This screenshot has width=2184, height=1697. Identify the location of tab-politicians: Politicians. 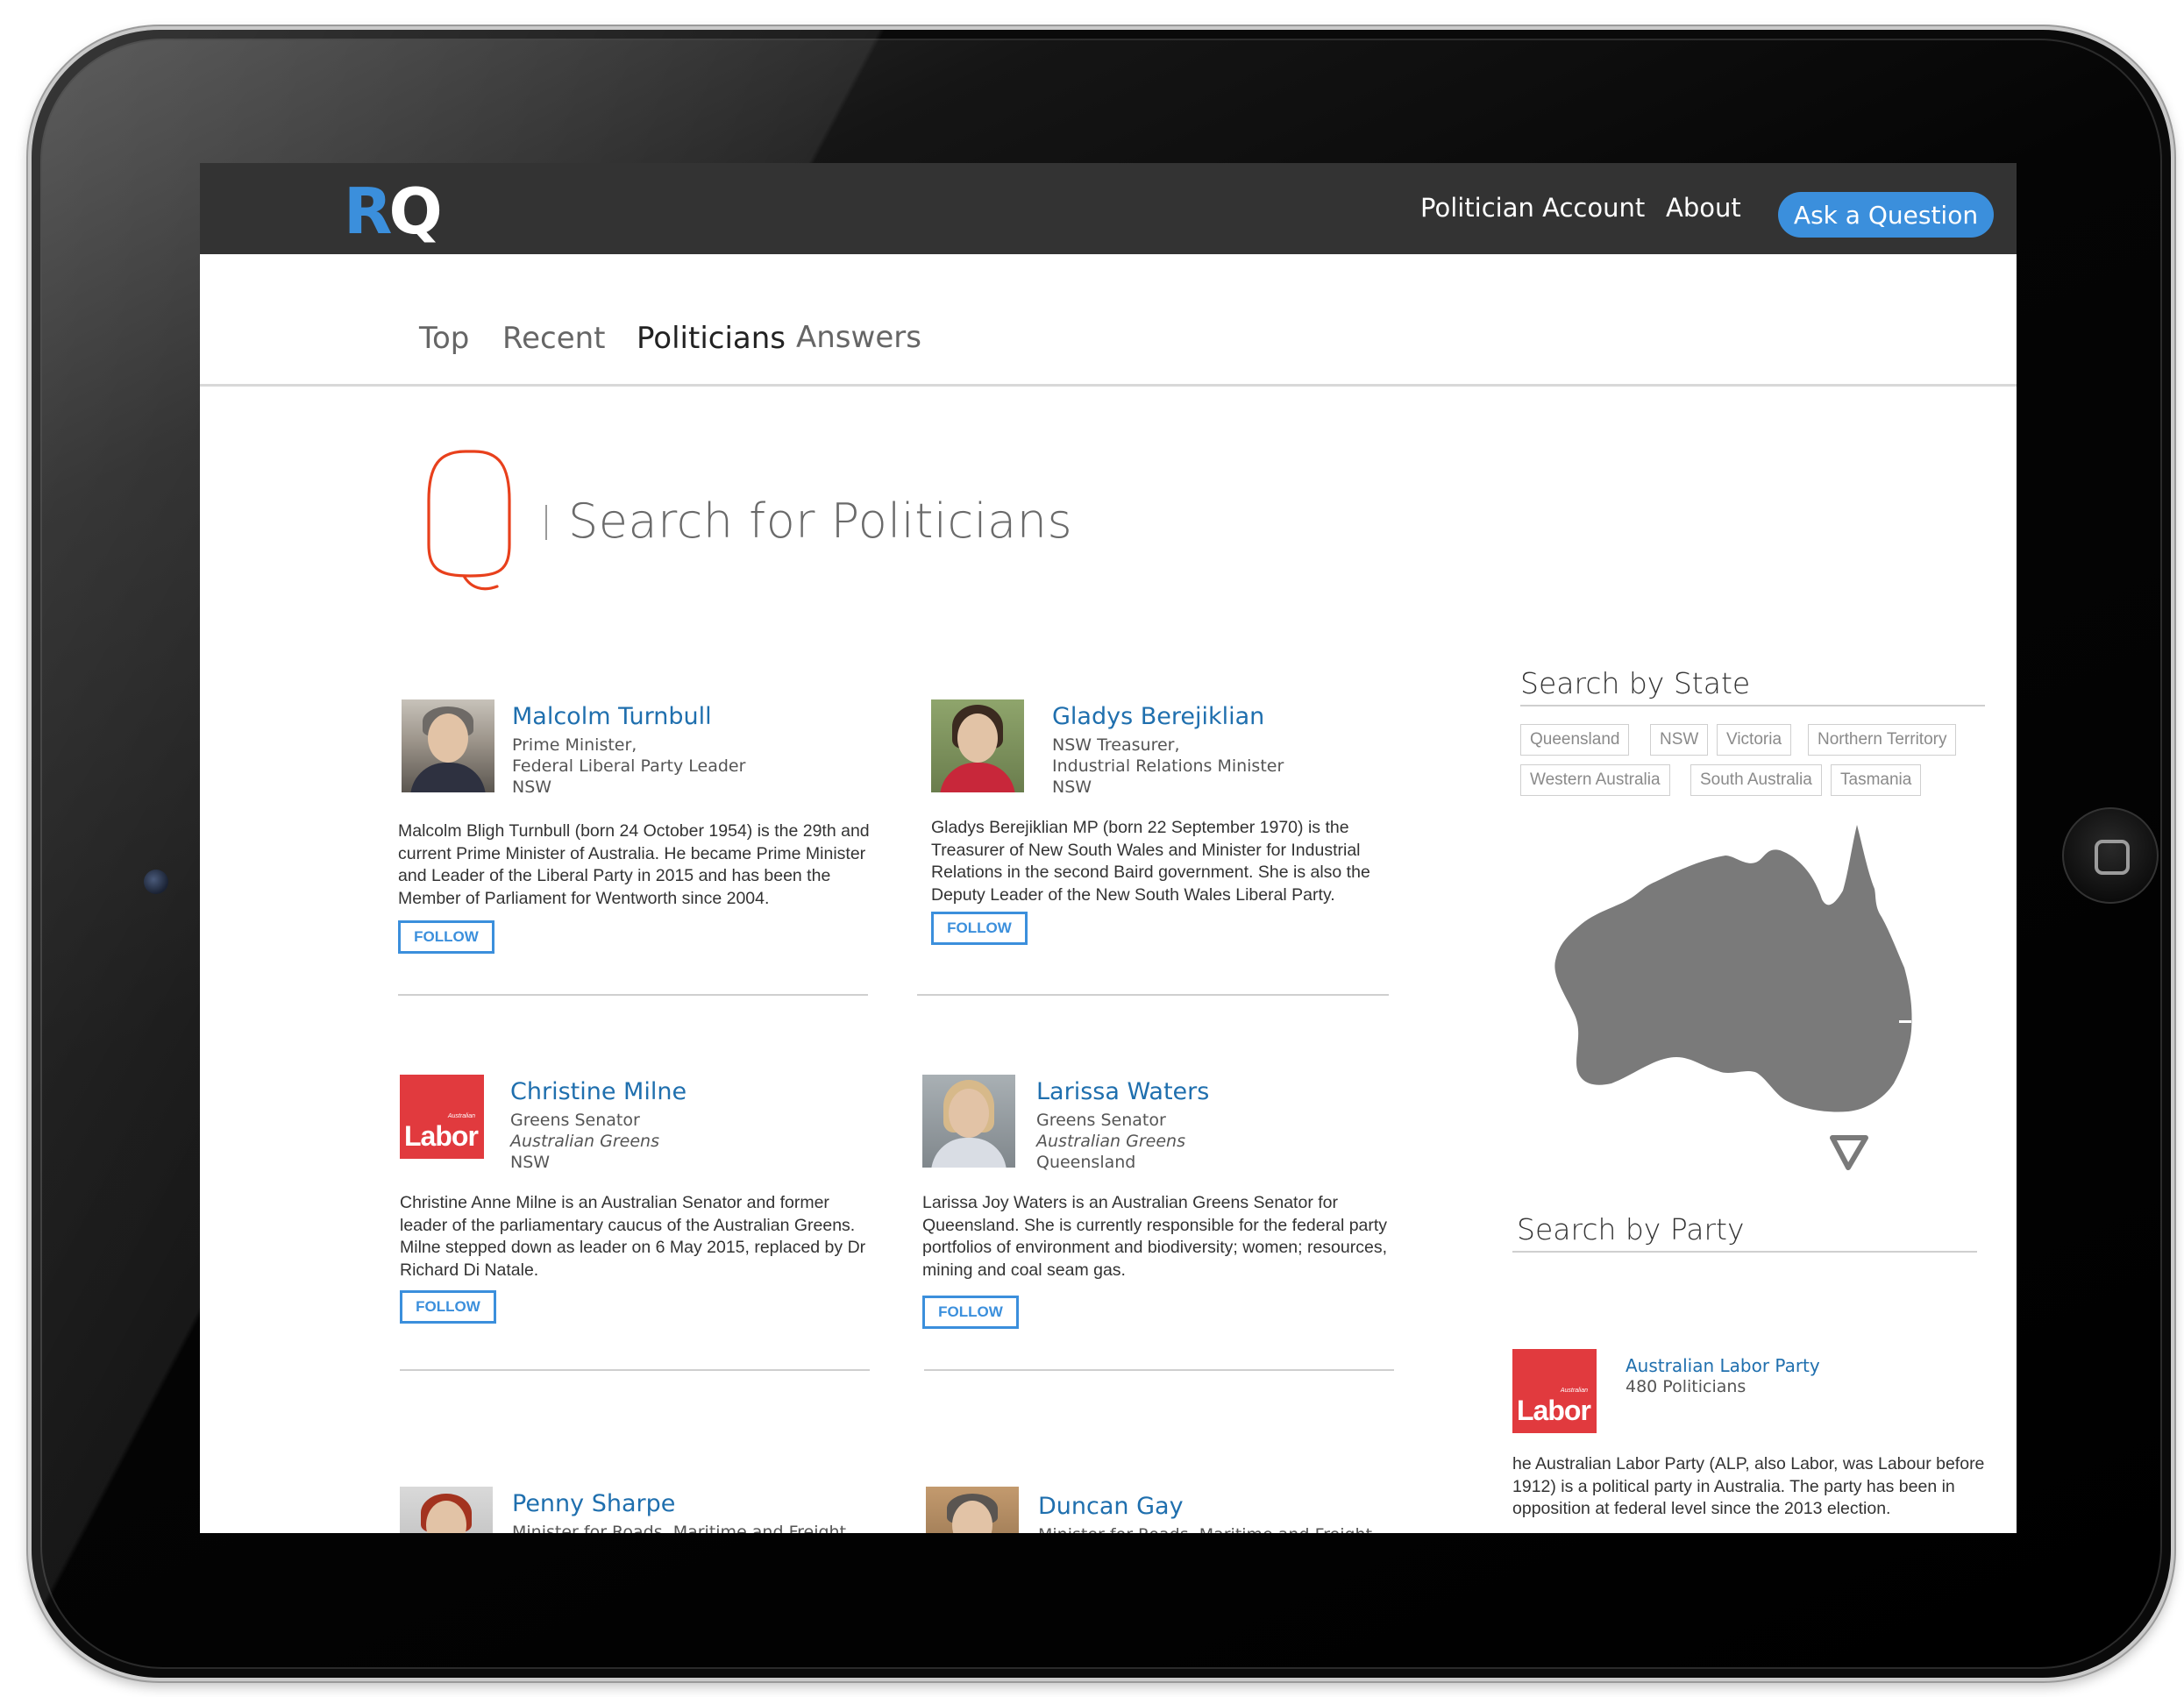
(711, 338).